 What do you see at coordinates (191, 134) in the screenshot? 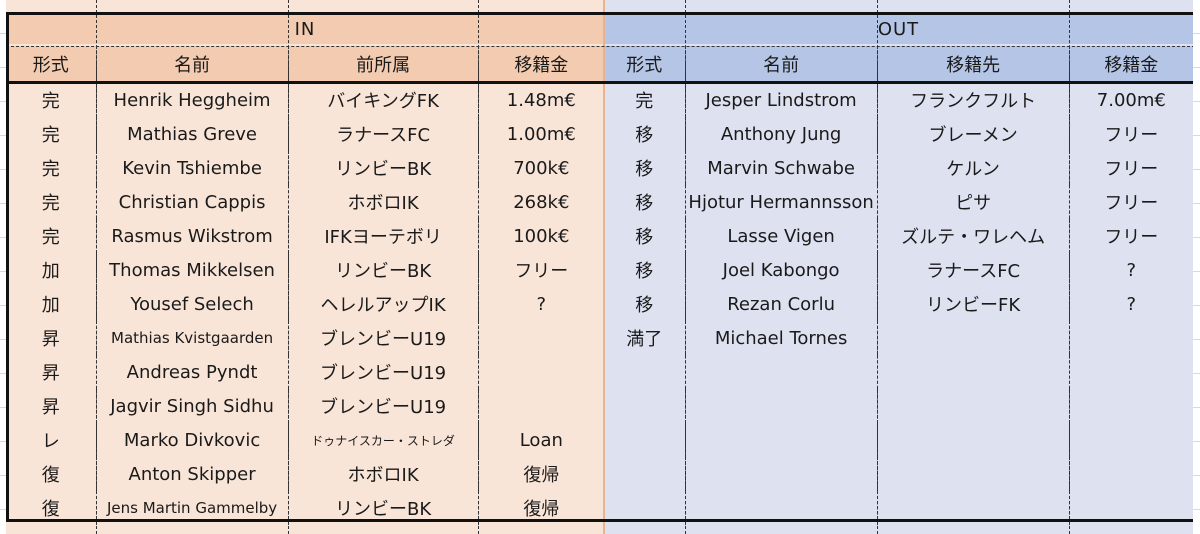
I see `in-cell-name: Mathias Greve` at bounding box center [191, 134].